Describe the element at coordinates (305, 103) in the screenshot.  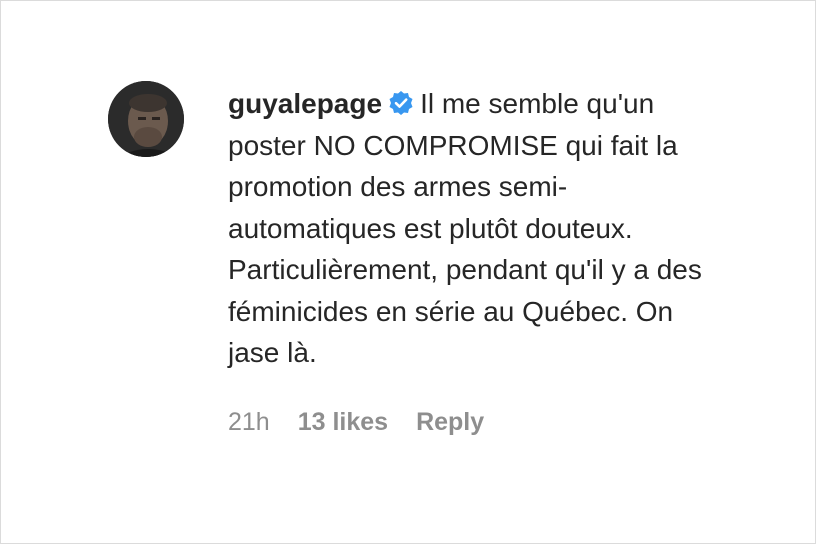
I see `username-link: guyalepage` at that location.